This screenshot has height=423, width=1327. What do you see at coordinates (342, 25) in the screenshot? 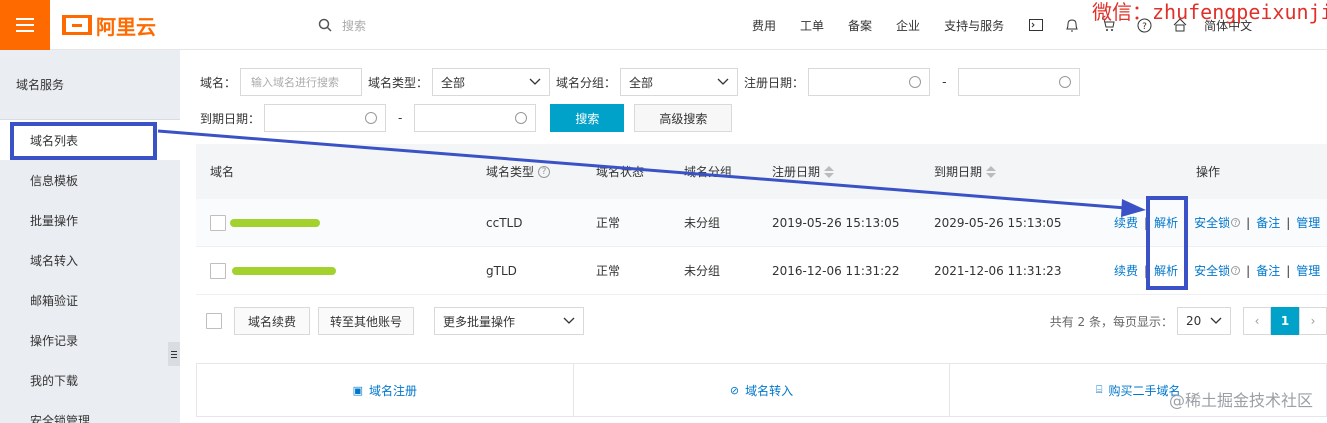
I see `top-search: 搜索` at bounding box center [342, 25].